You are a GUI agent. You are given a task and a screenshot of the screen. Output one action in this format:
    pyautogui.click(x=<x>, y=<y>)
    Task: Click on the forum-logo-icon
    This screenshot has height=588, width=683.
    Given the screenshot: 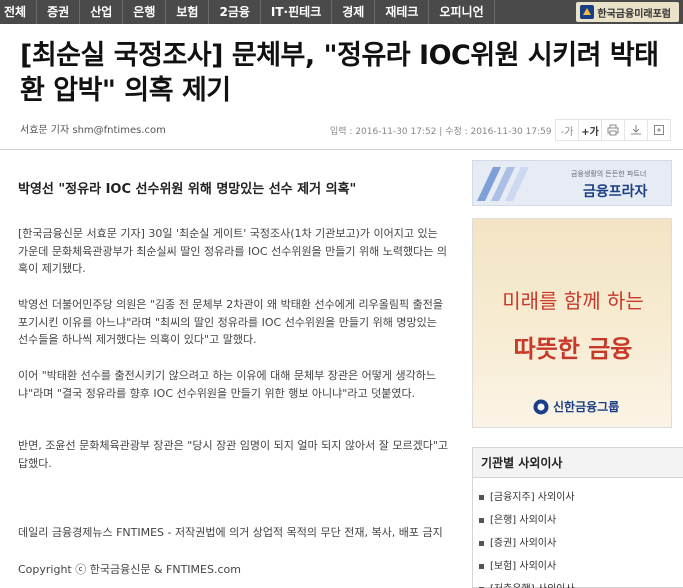 What is the action you would take?
    pyautogui.click(x=587, y=12)
    